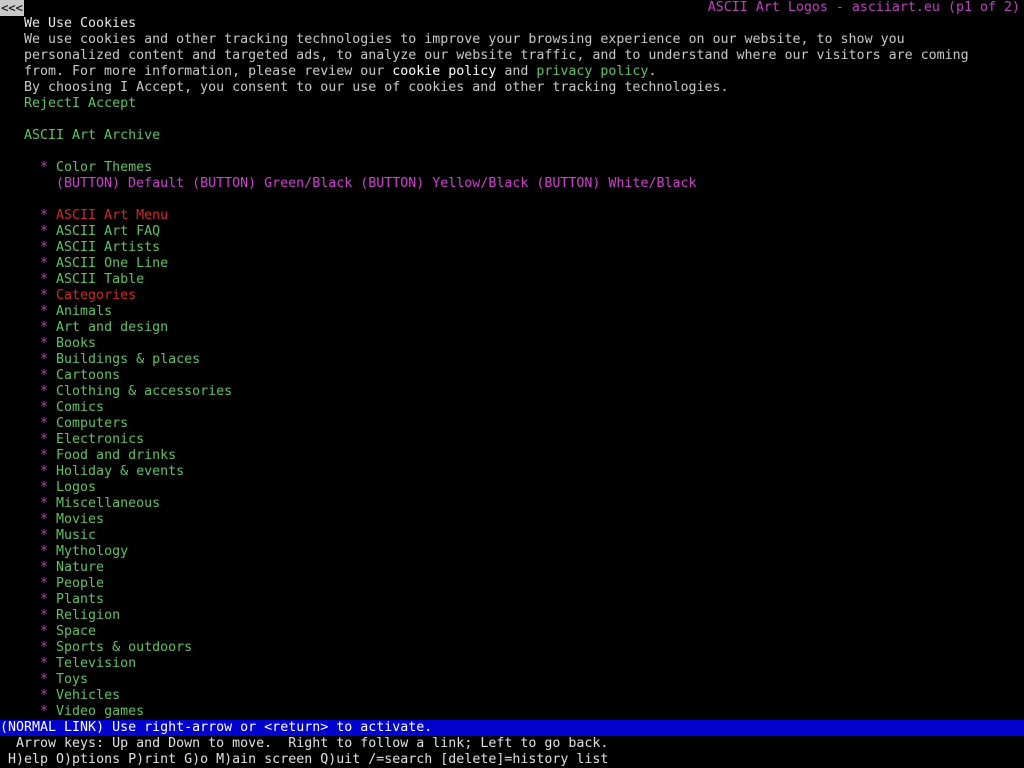 The height and width of the screenshot is (768, 1024). I want to click on menu-item: * Nature, so click(72, 568).